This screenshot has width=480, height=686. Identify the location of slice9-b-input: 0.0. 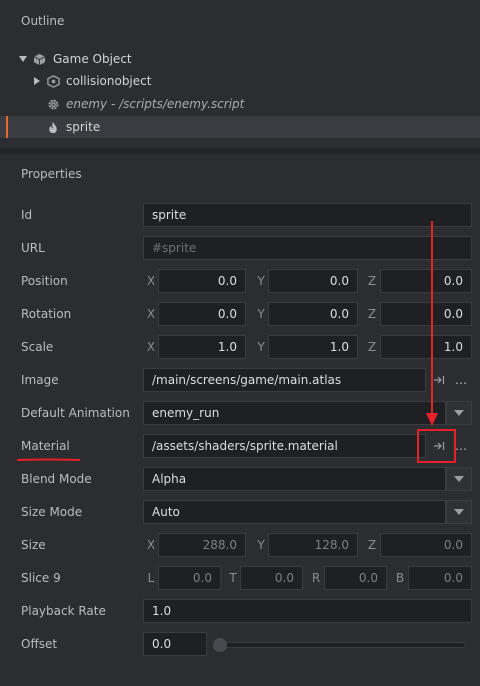
(440, 578).